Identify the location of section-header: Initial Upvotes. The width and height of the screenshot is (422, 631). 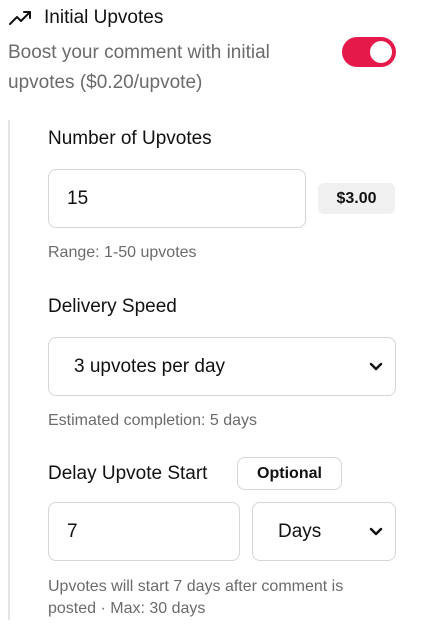
(85, 18).